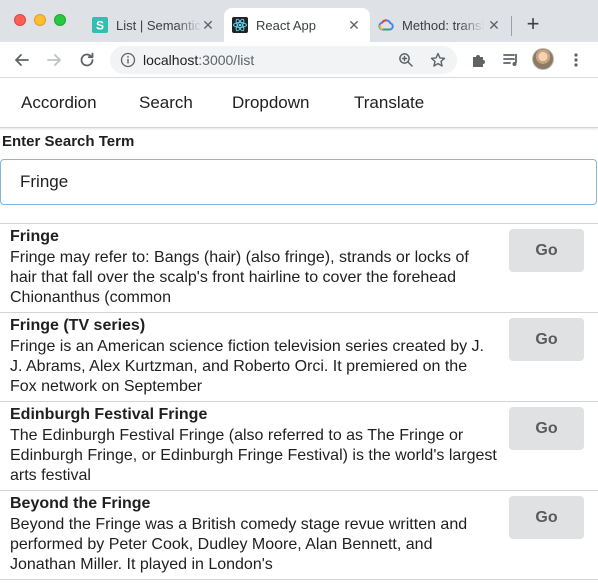 This screenshot has height=584, width=598. What do you see at coordinates (443, 25) in the screenshot?
I see `tab-title: Method: translations` at bounding box center [443, 25].